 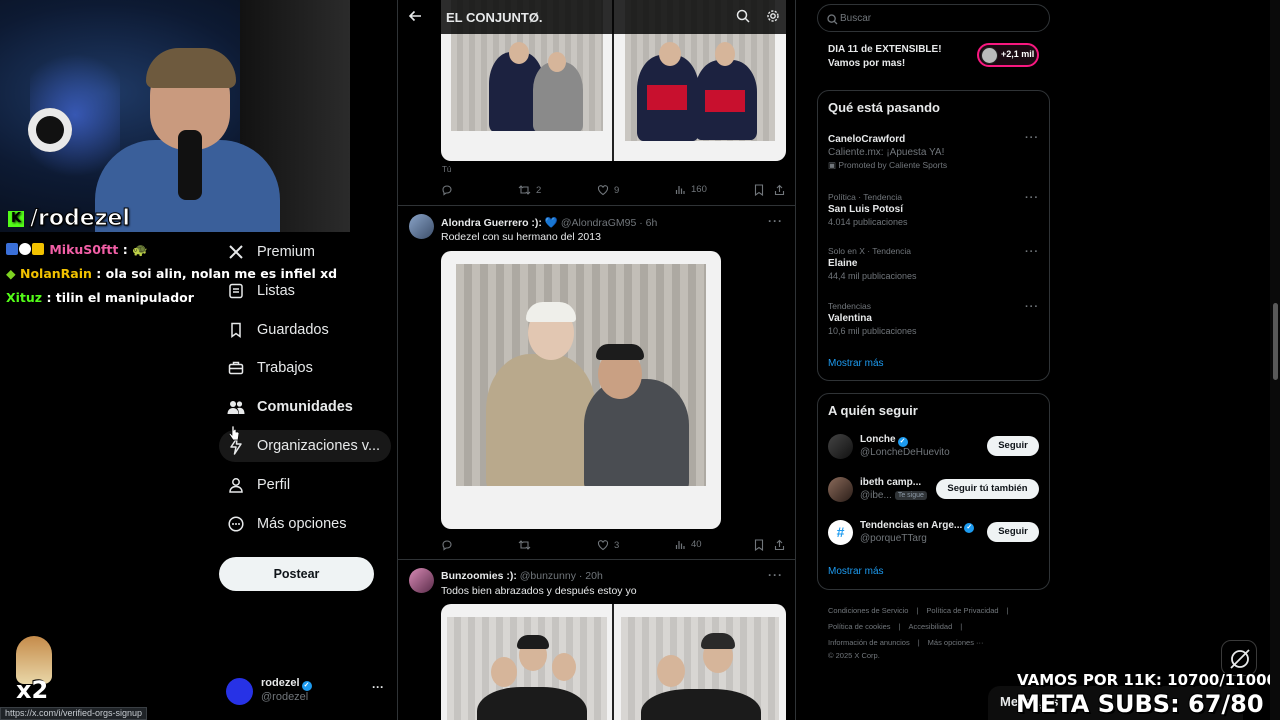 What do you see at coordinates (25, 249) in the screenshot?
I see `badge-icon` at bounding box center [25, 249].